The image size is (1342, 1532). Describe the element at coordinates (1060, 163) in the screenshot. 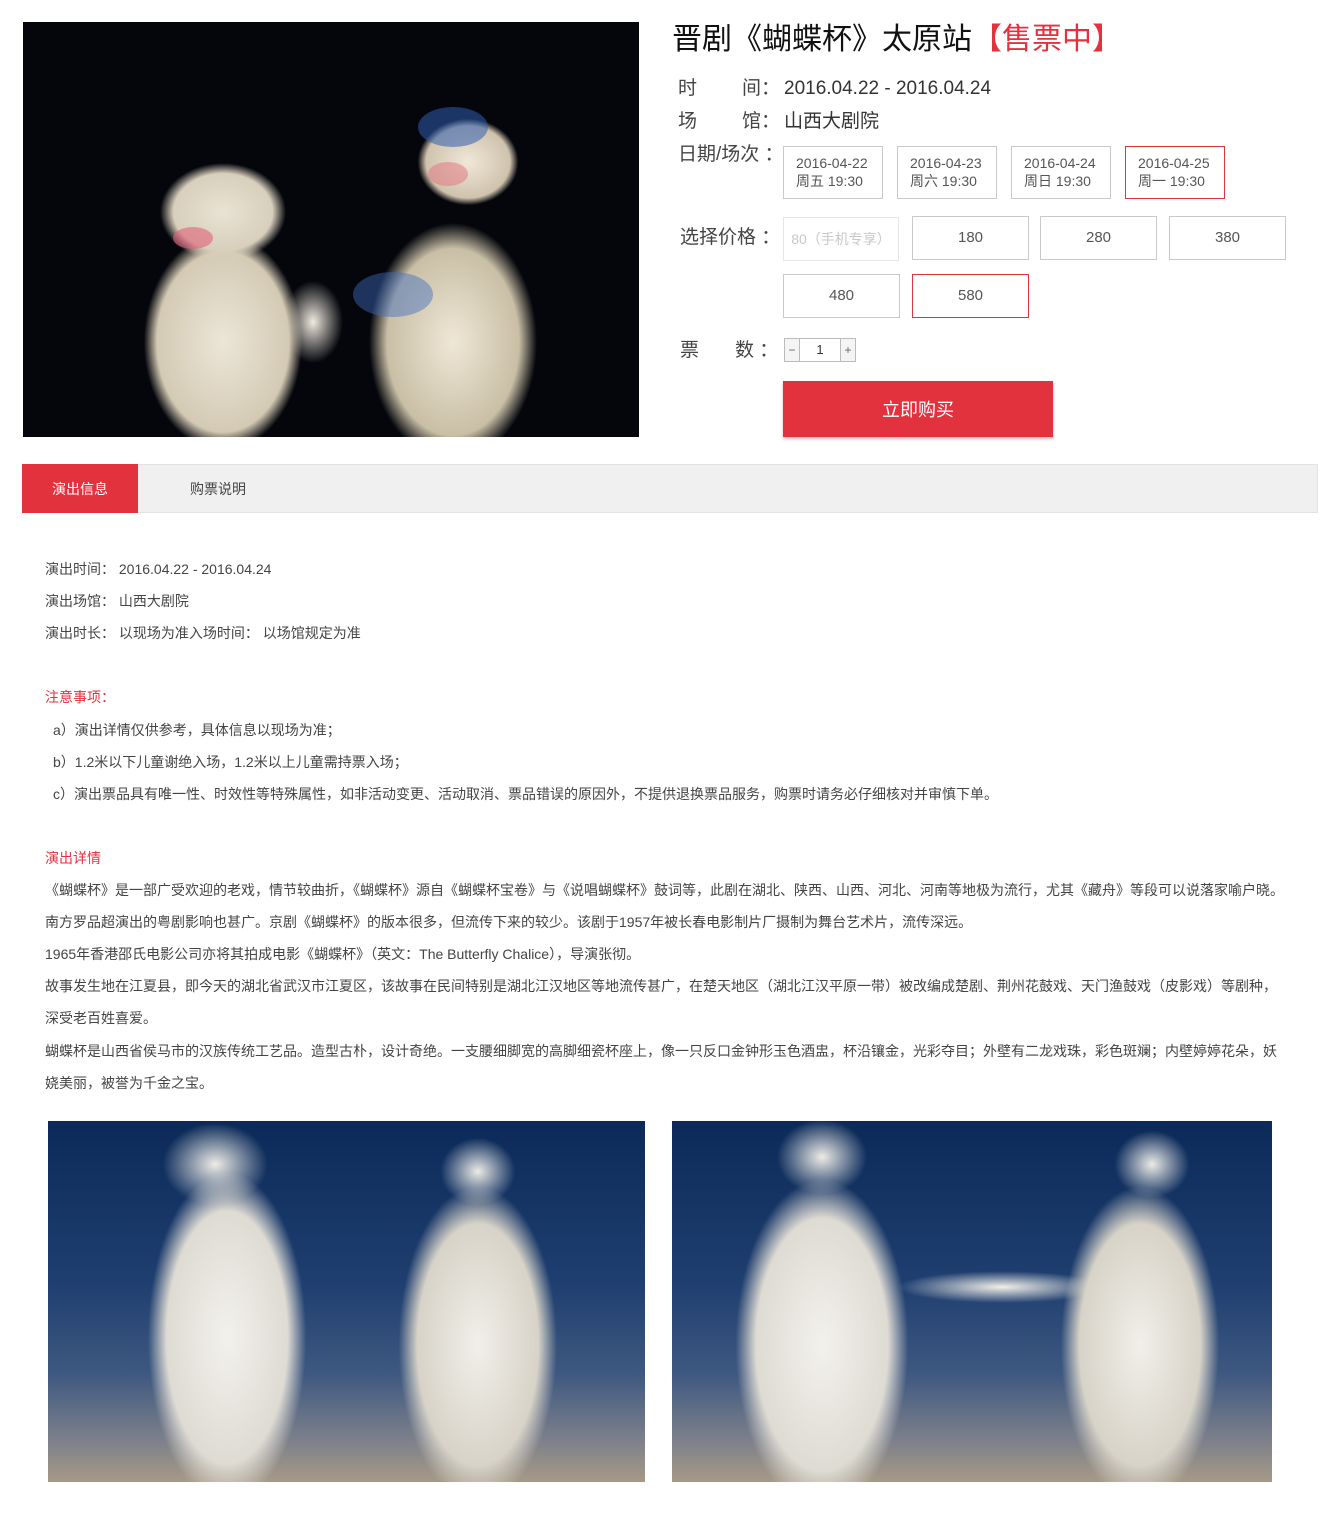

I see `session-date: 2016-04-24` at that location.